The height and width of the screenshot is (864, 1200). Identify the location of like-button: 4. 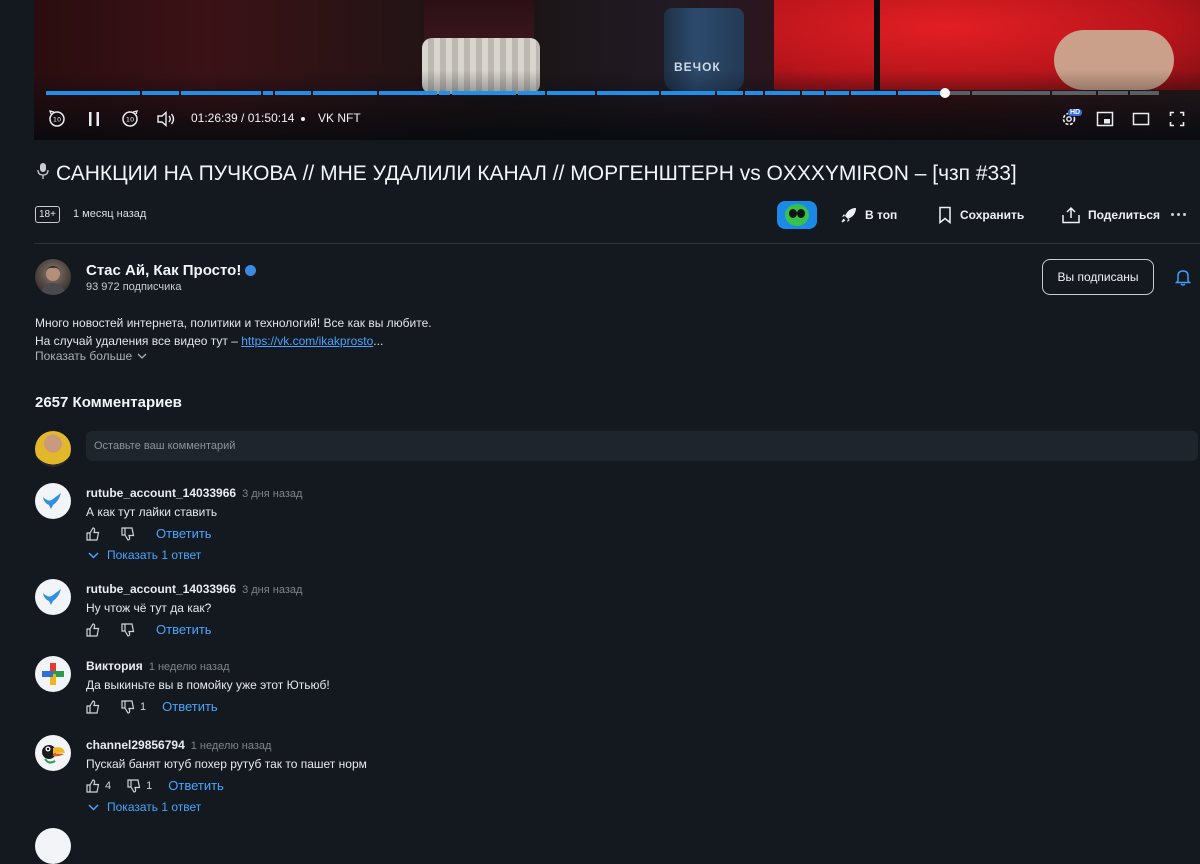
(98, 785).